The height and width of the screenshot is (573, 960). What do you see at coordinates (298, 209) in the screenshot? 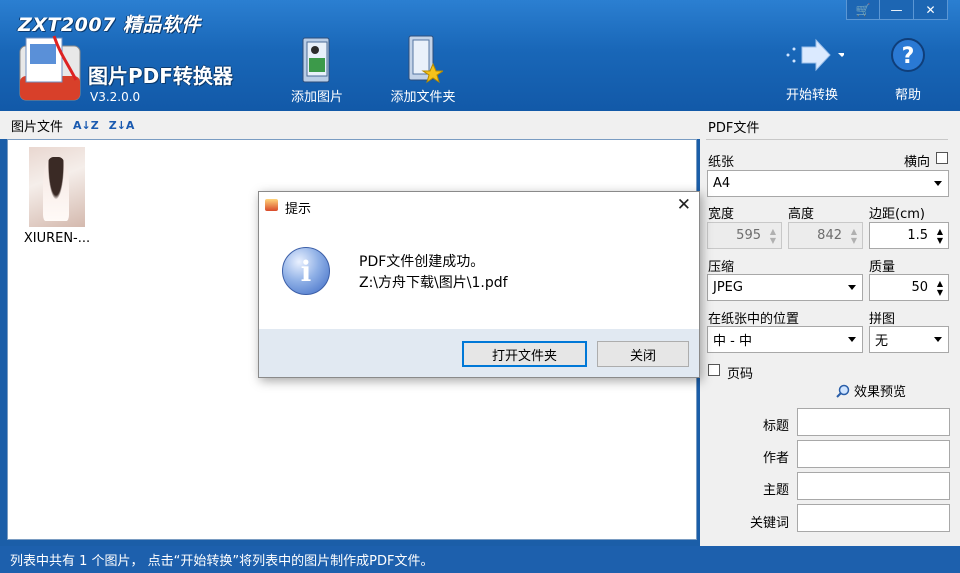
I see `dialog-title: 提示` at bounding box center [298, 209].